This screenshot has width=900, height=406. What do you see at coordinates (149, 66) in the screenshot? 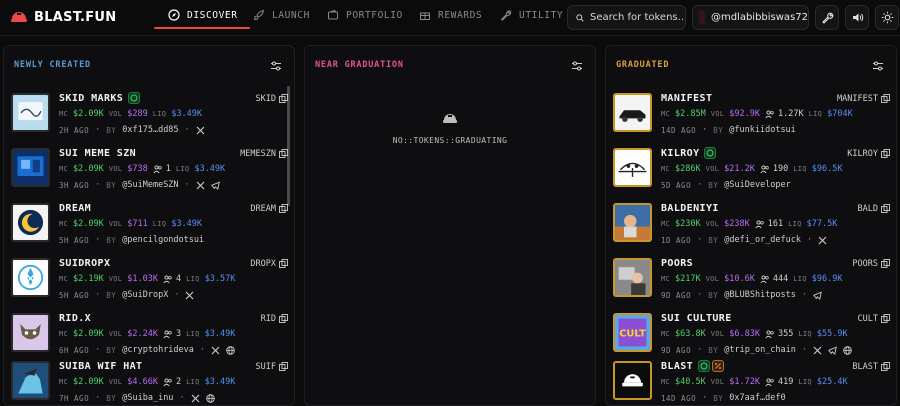
I see `column-header: NEWLY CREATED` at bounding box center [149, 66].